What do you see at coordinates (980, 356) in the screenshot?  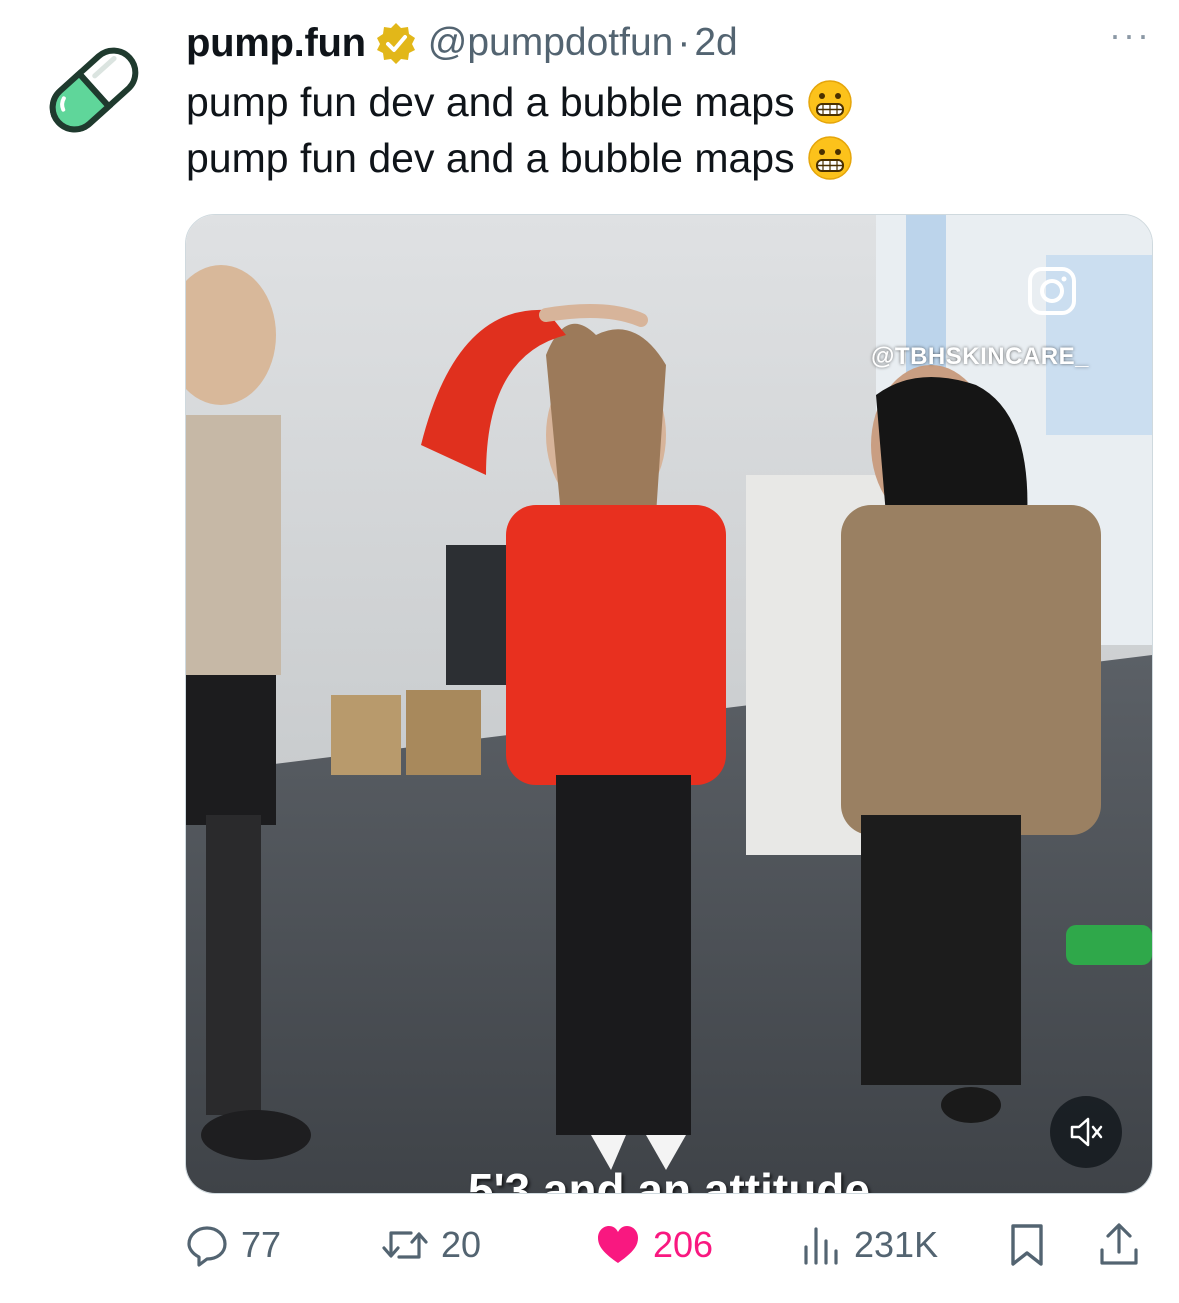 I see `video-watermark: @TBHSKINCARE_` at bounding box center [980, 356].